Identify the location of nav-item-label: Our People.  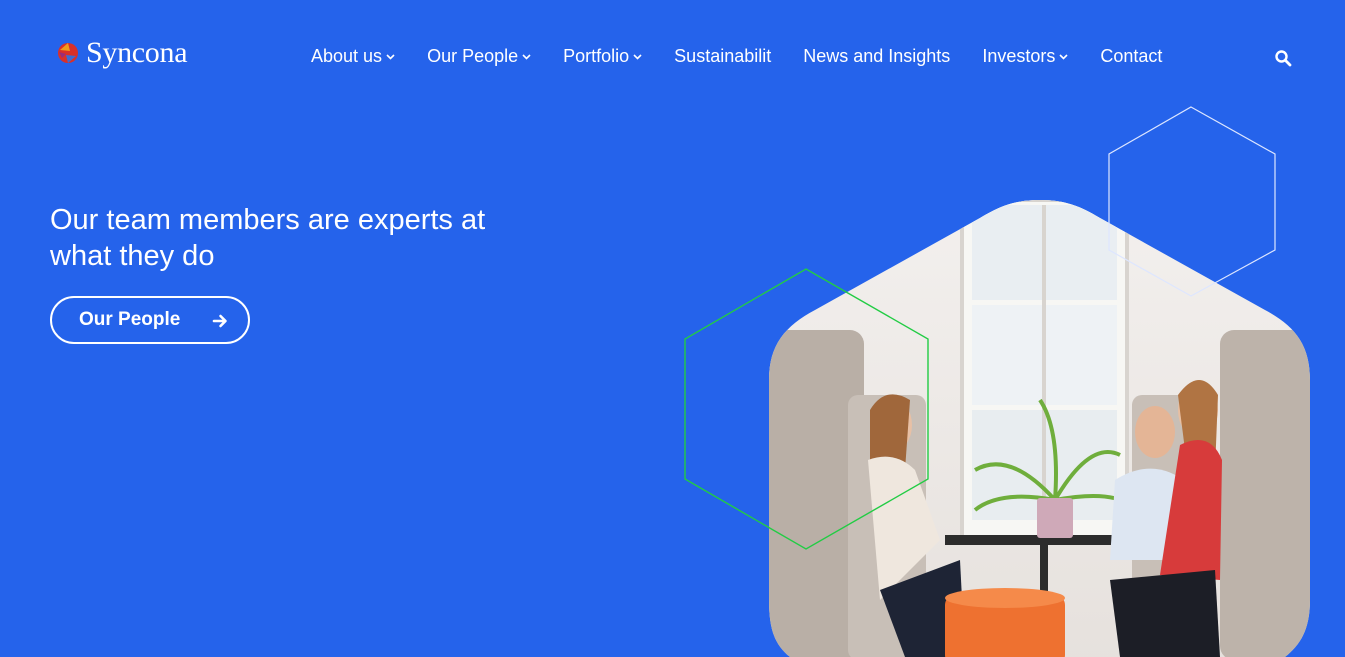
(473, 56).